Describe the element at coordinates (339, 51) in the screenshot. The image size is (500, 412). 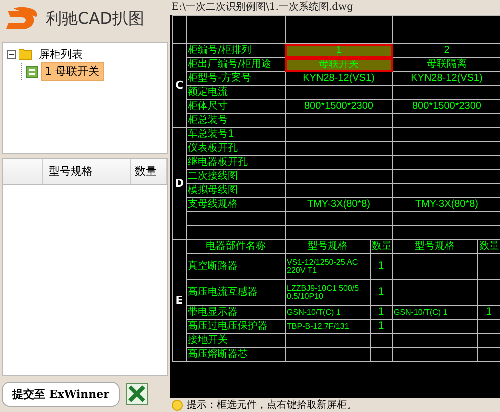
I see `cell-value: 1` at that location.